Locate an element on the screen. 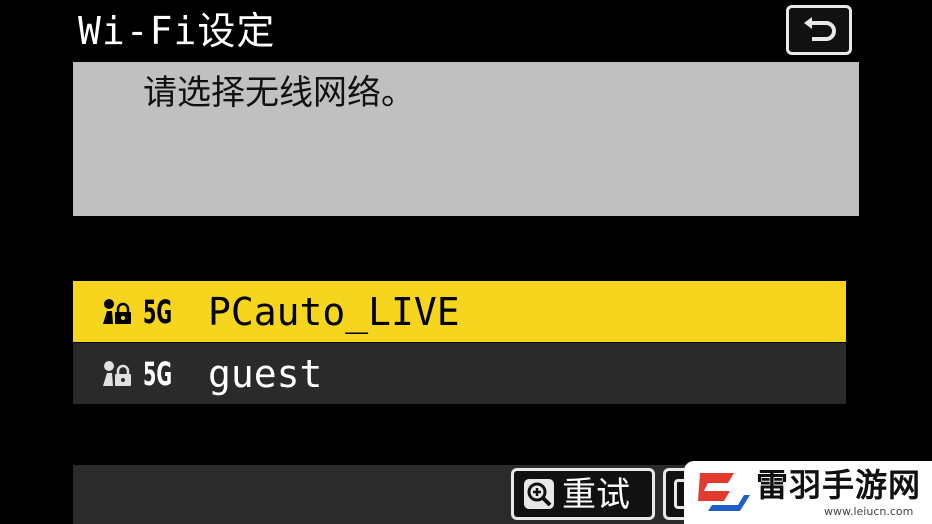  watermark: 雷羽手游网 www.leiucn.com is located at coordinates (808, 492).